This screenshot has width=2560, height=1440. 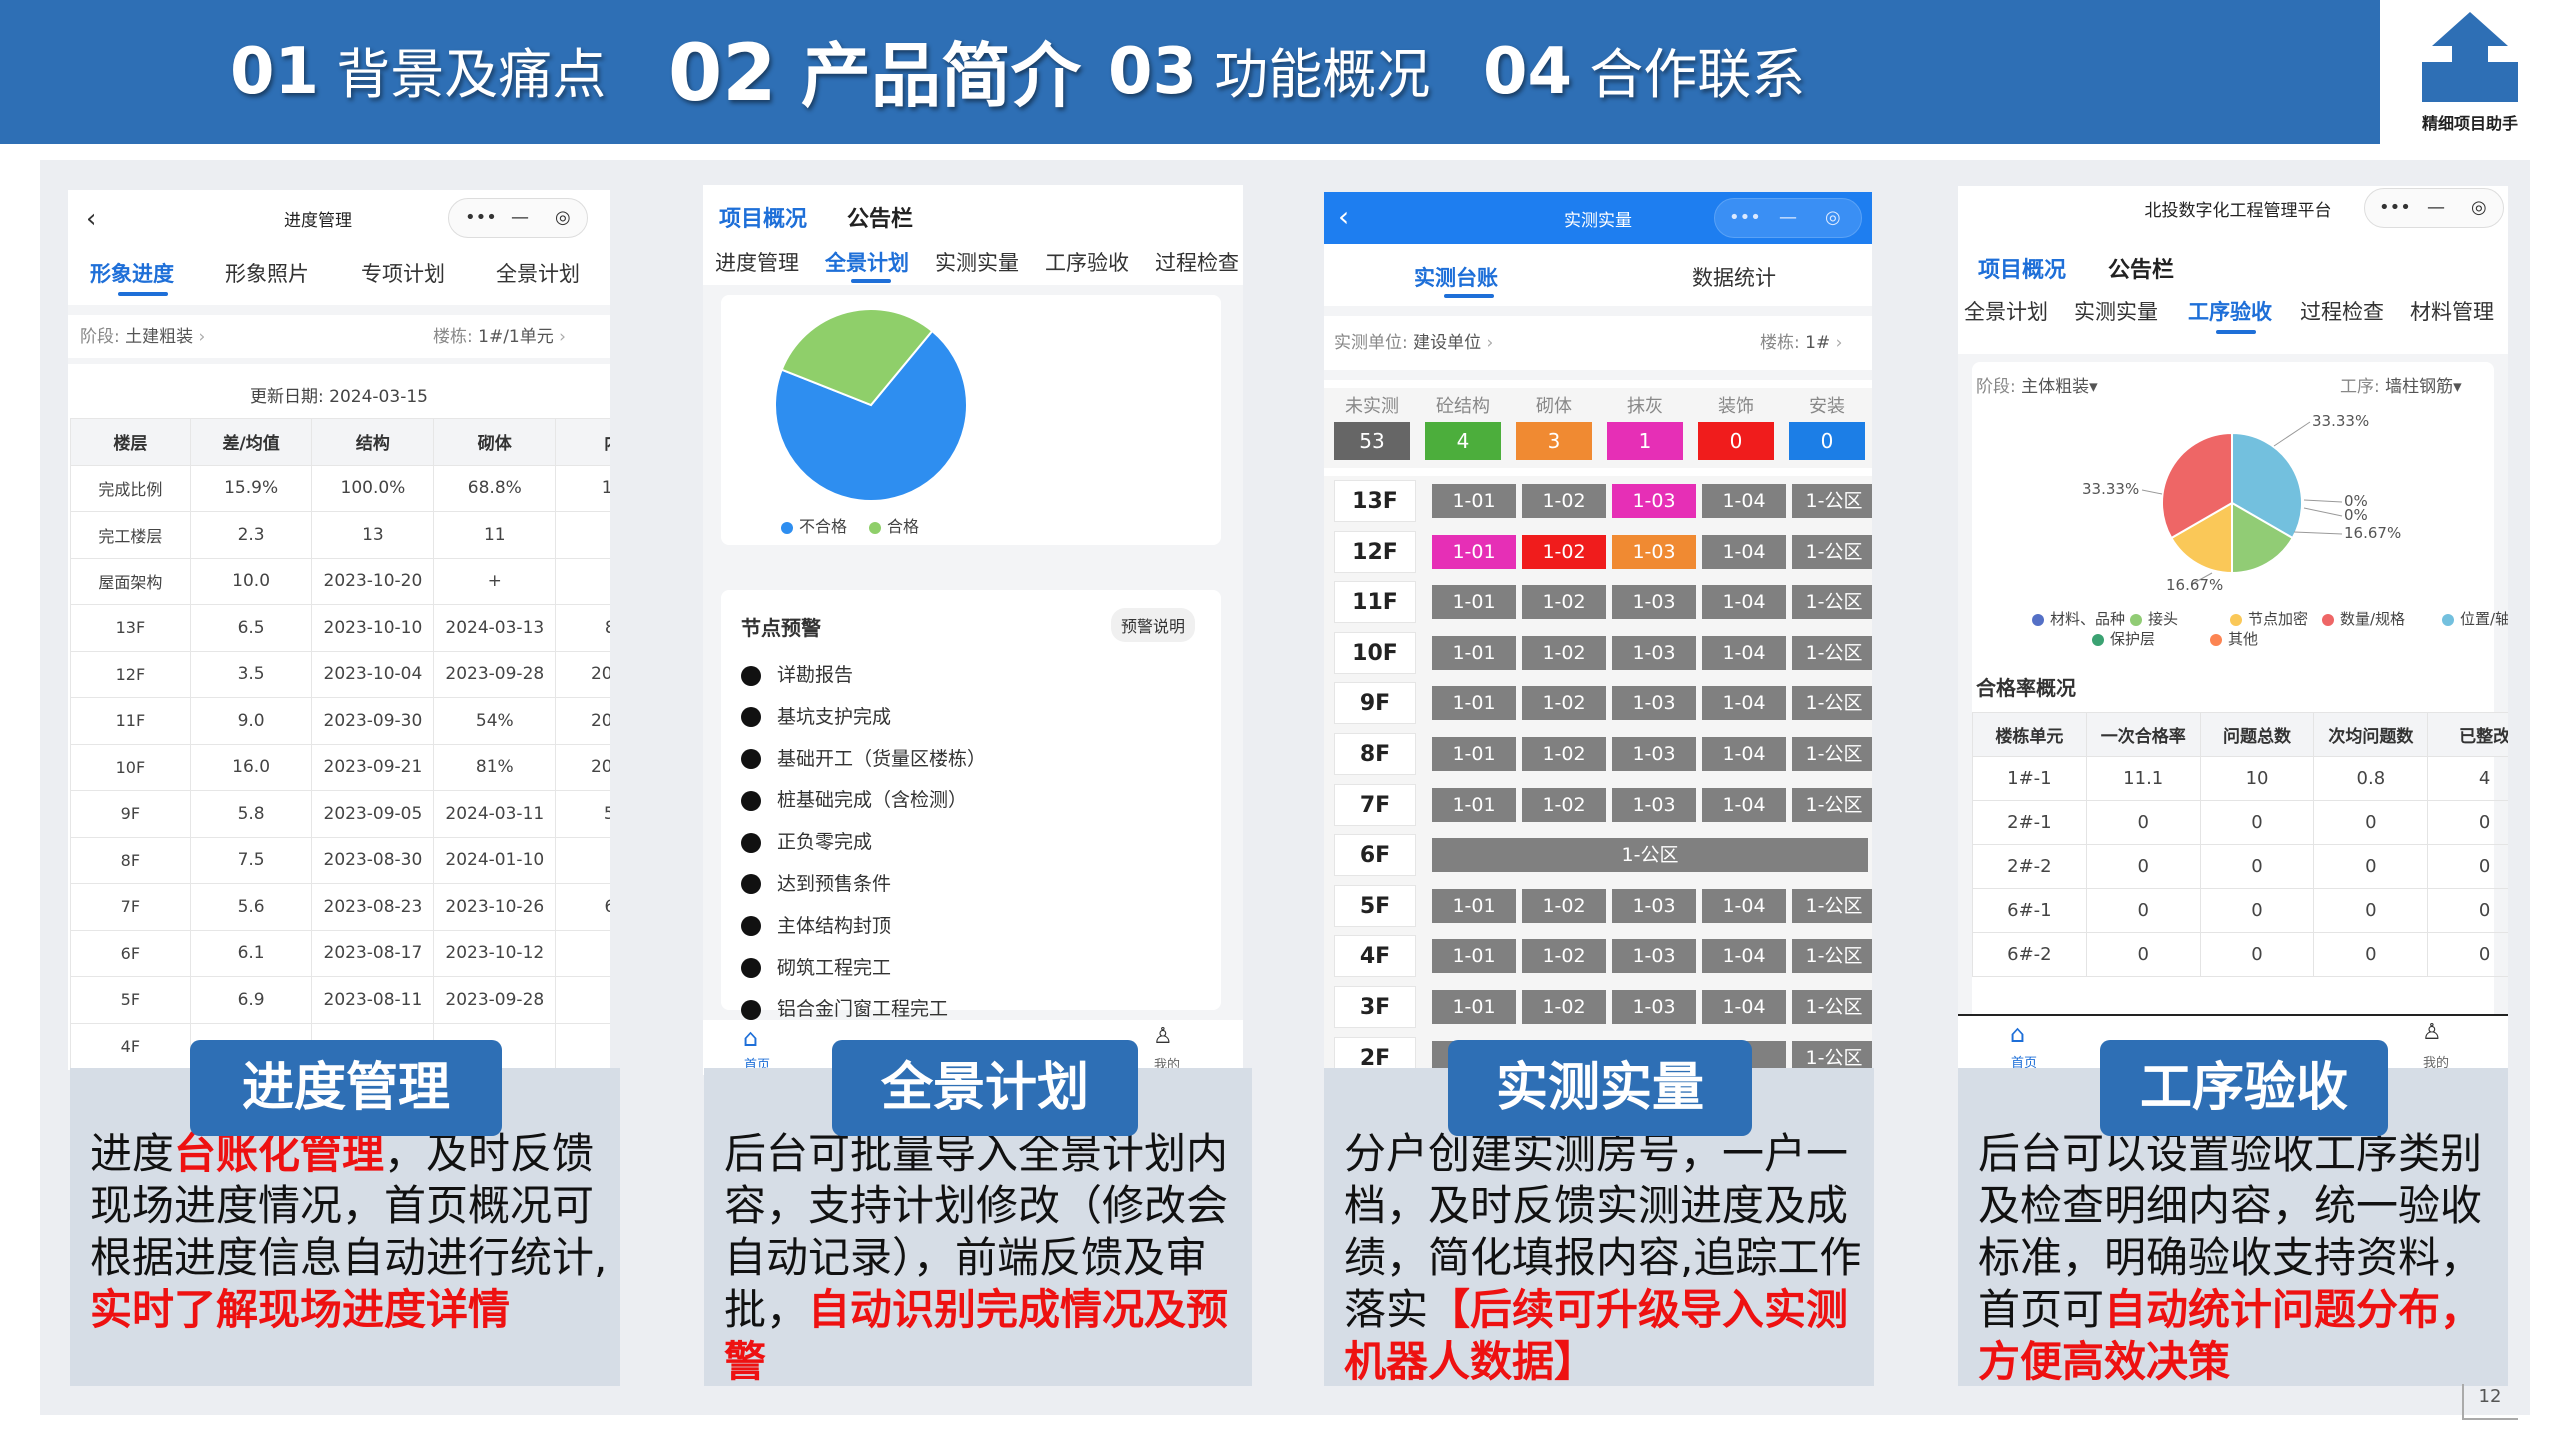 I want to click on tab-data-statistics: 数据统计, so click(x=1734, y=277).